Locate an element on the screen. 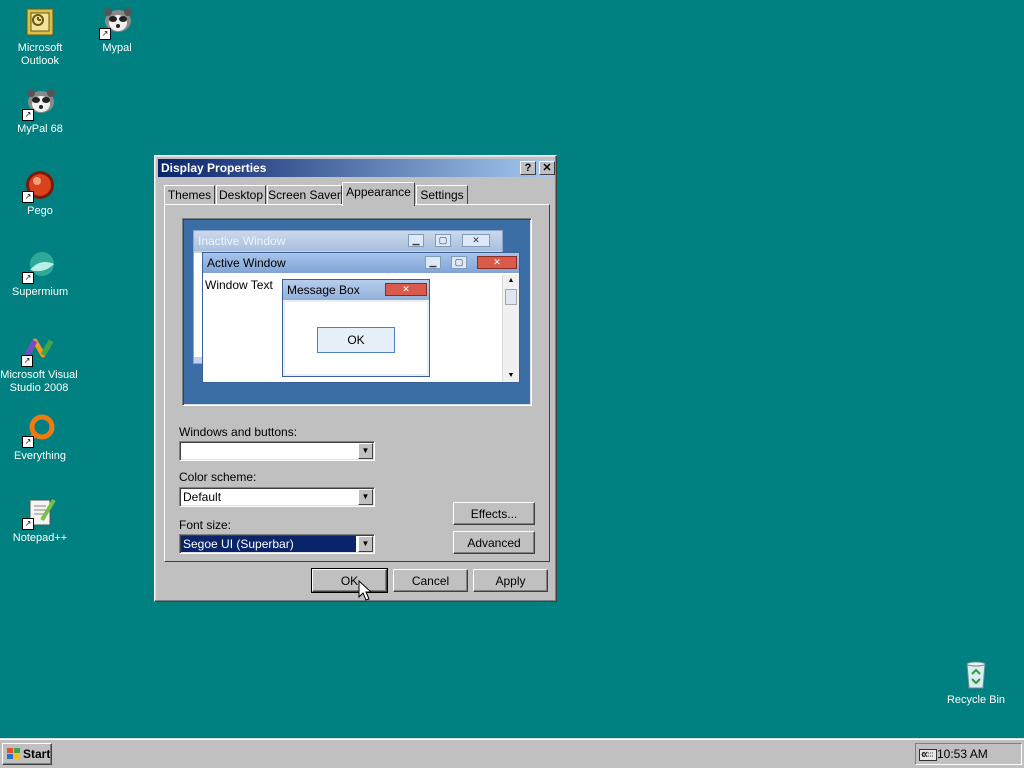  tab-themes: Themes is located at coordinates (189, 195).